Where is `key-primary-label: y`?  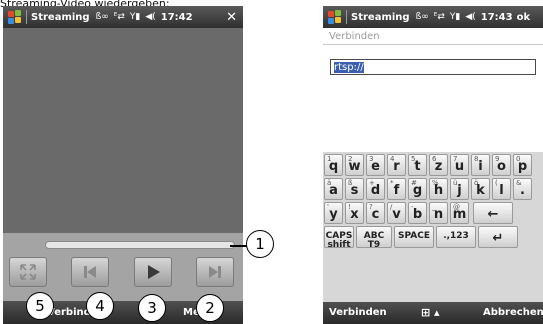
key-primary-label: y is located at coordinates (333, 214).